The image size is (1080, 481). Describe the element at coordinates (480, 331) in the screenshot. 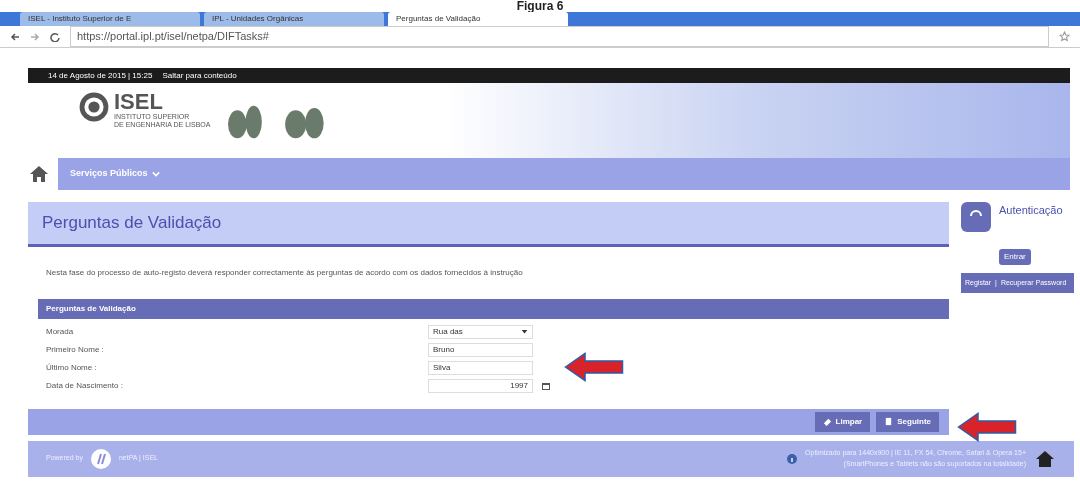

I see `select-field: Rua das` at that location.